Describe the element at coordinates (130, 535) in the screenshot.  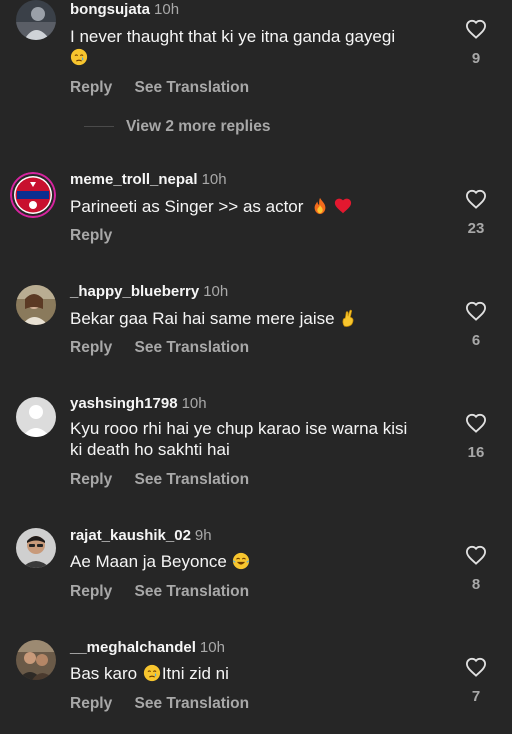
I see `comment-username: rajat_kaushik_02` at that location.